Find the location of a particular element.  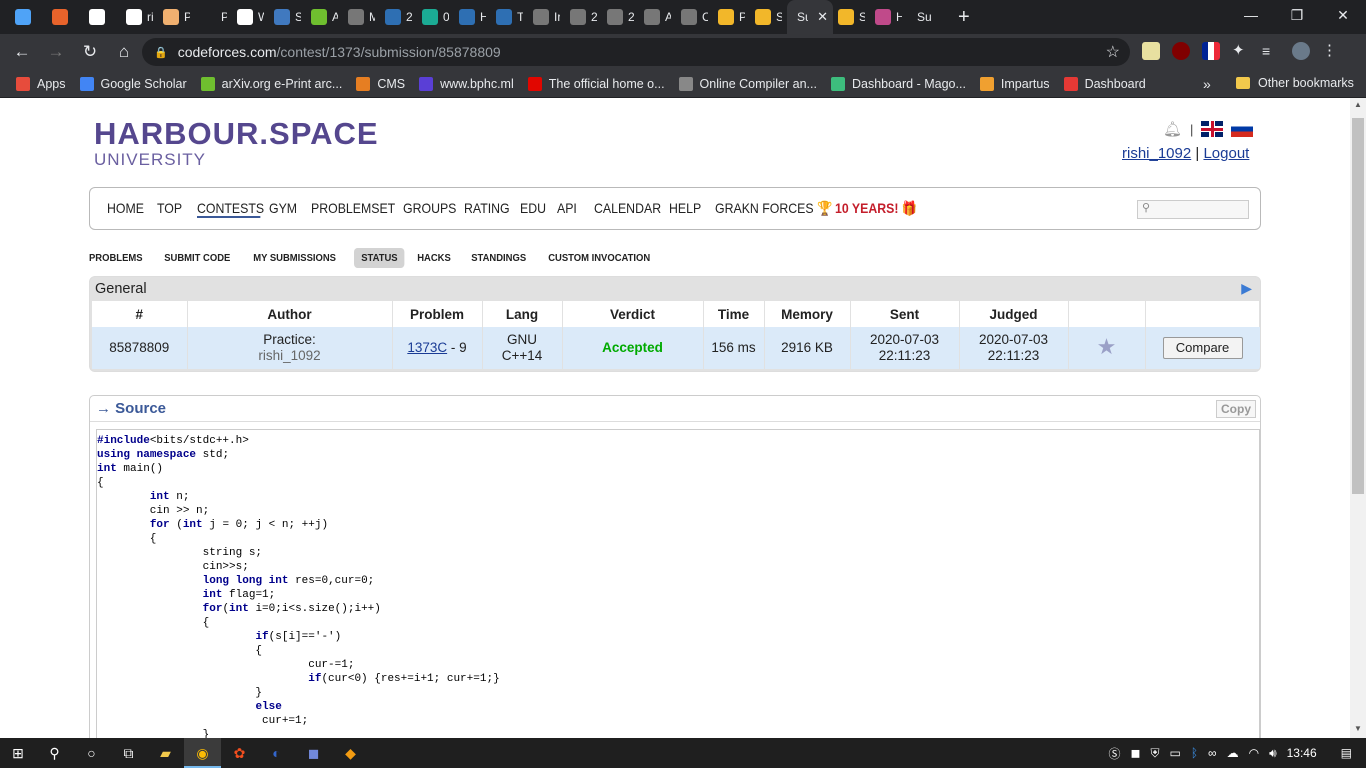

submenu-item: STATUS is located at coordinates (379, 258).